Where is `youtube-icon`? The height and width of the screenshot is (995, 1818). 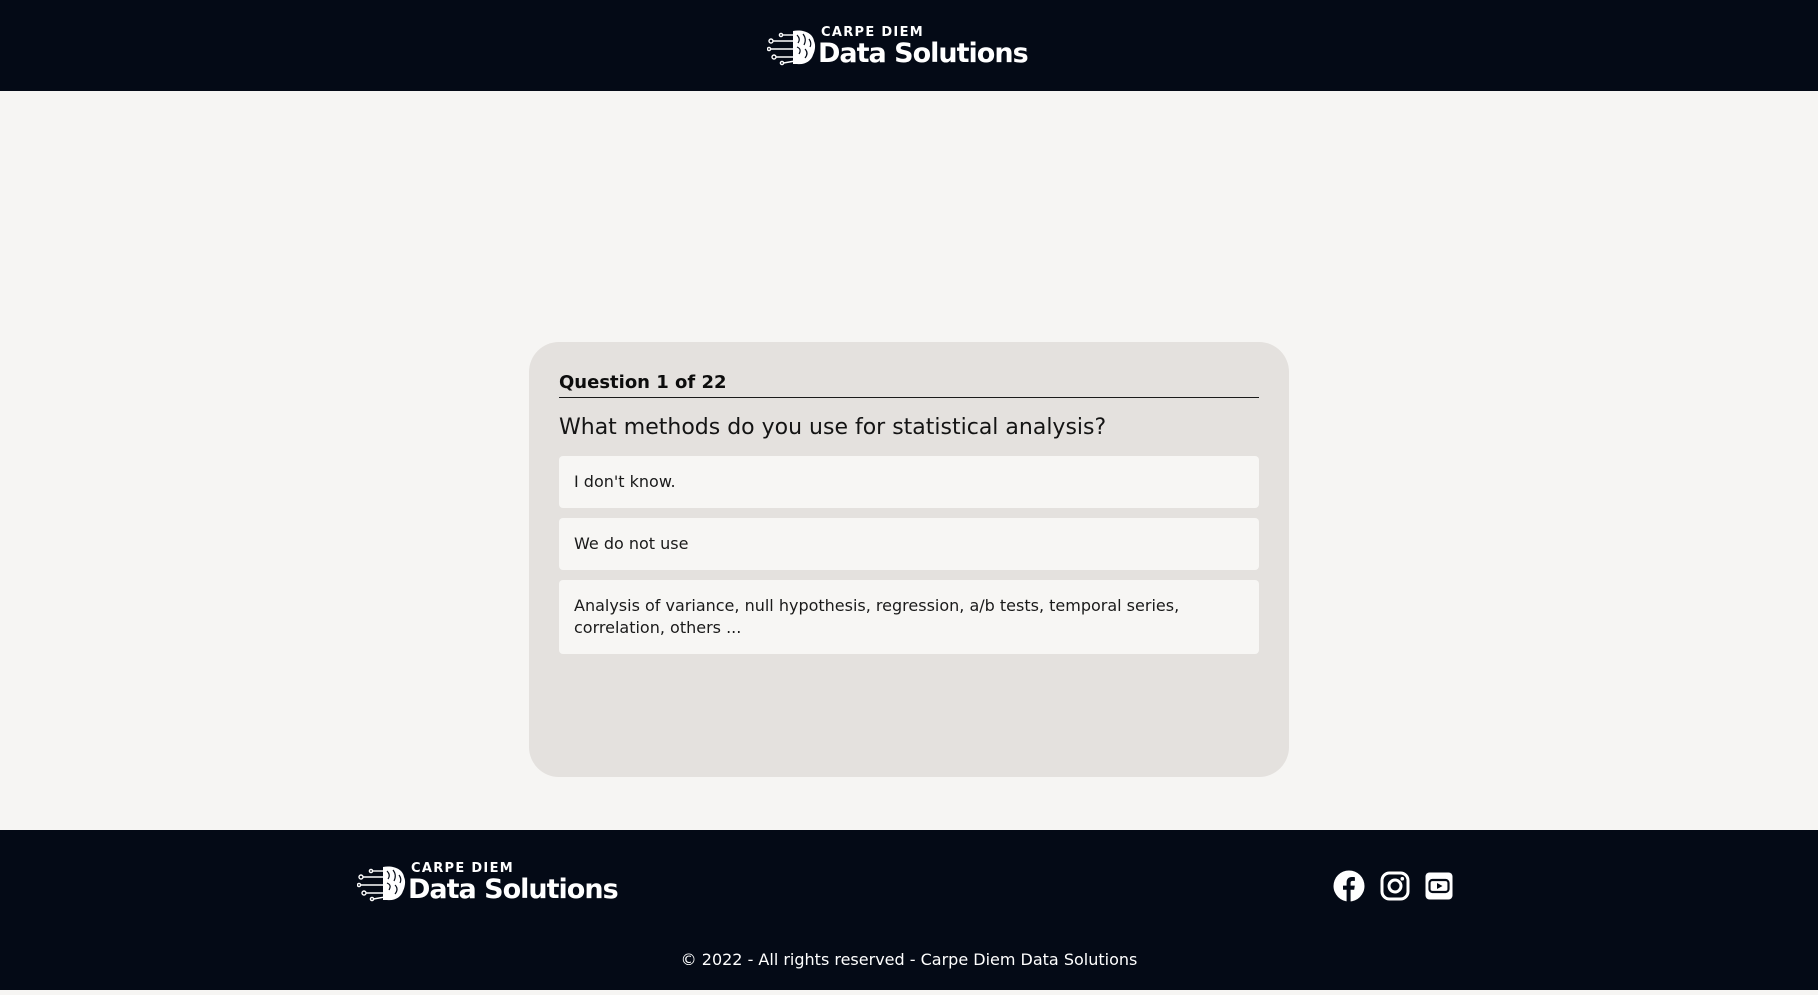
youtube-icon is located at coordinates (1439, 886).